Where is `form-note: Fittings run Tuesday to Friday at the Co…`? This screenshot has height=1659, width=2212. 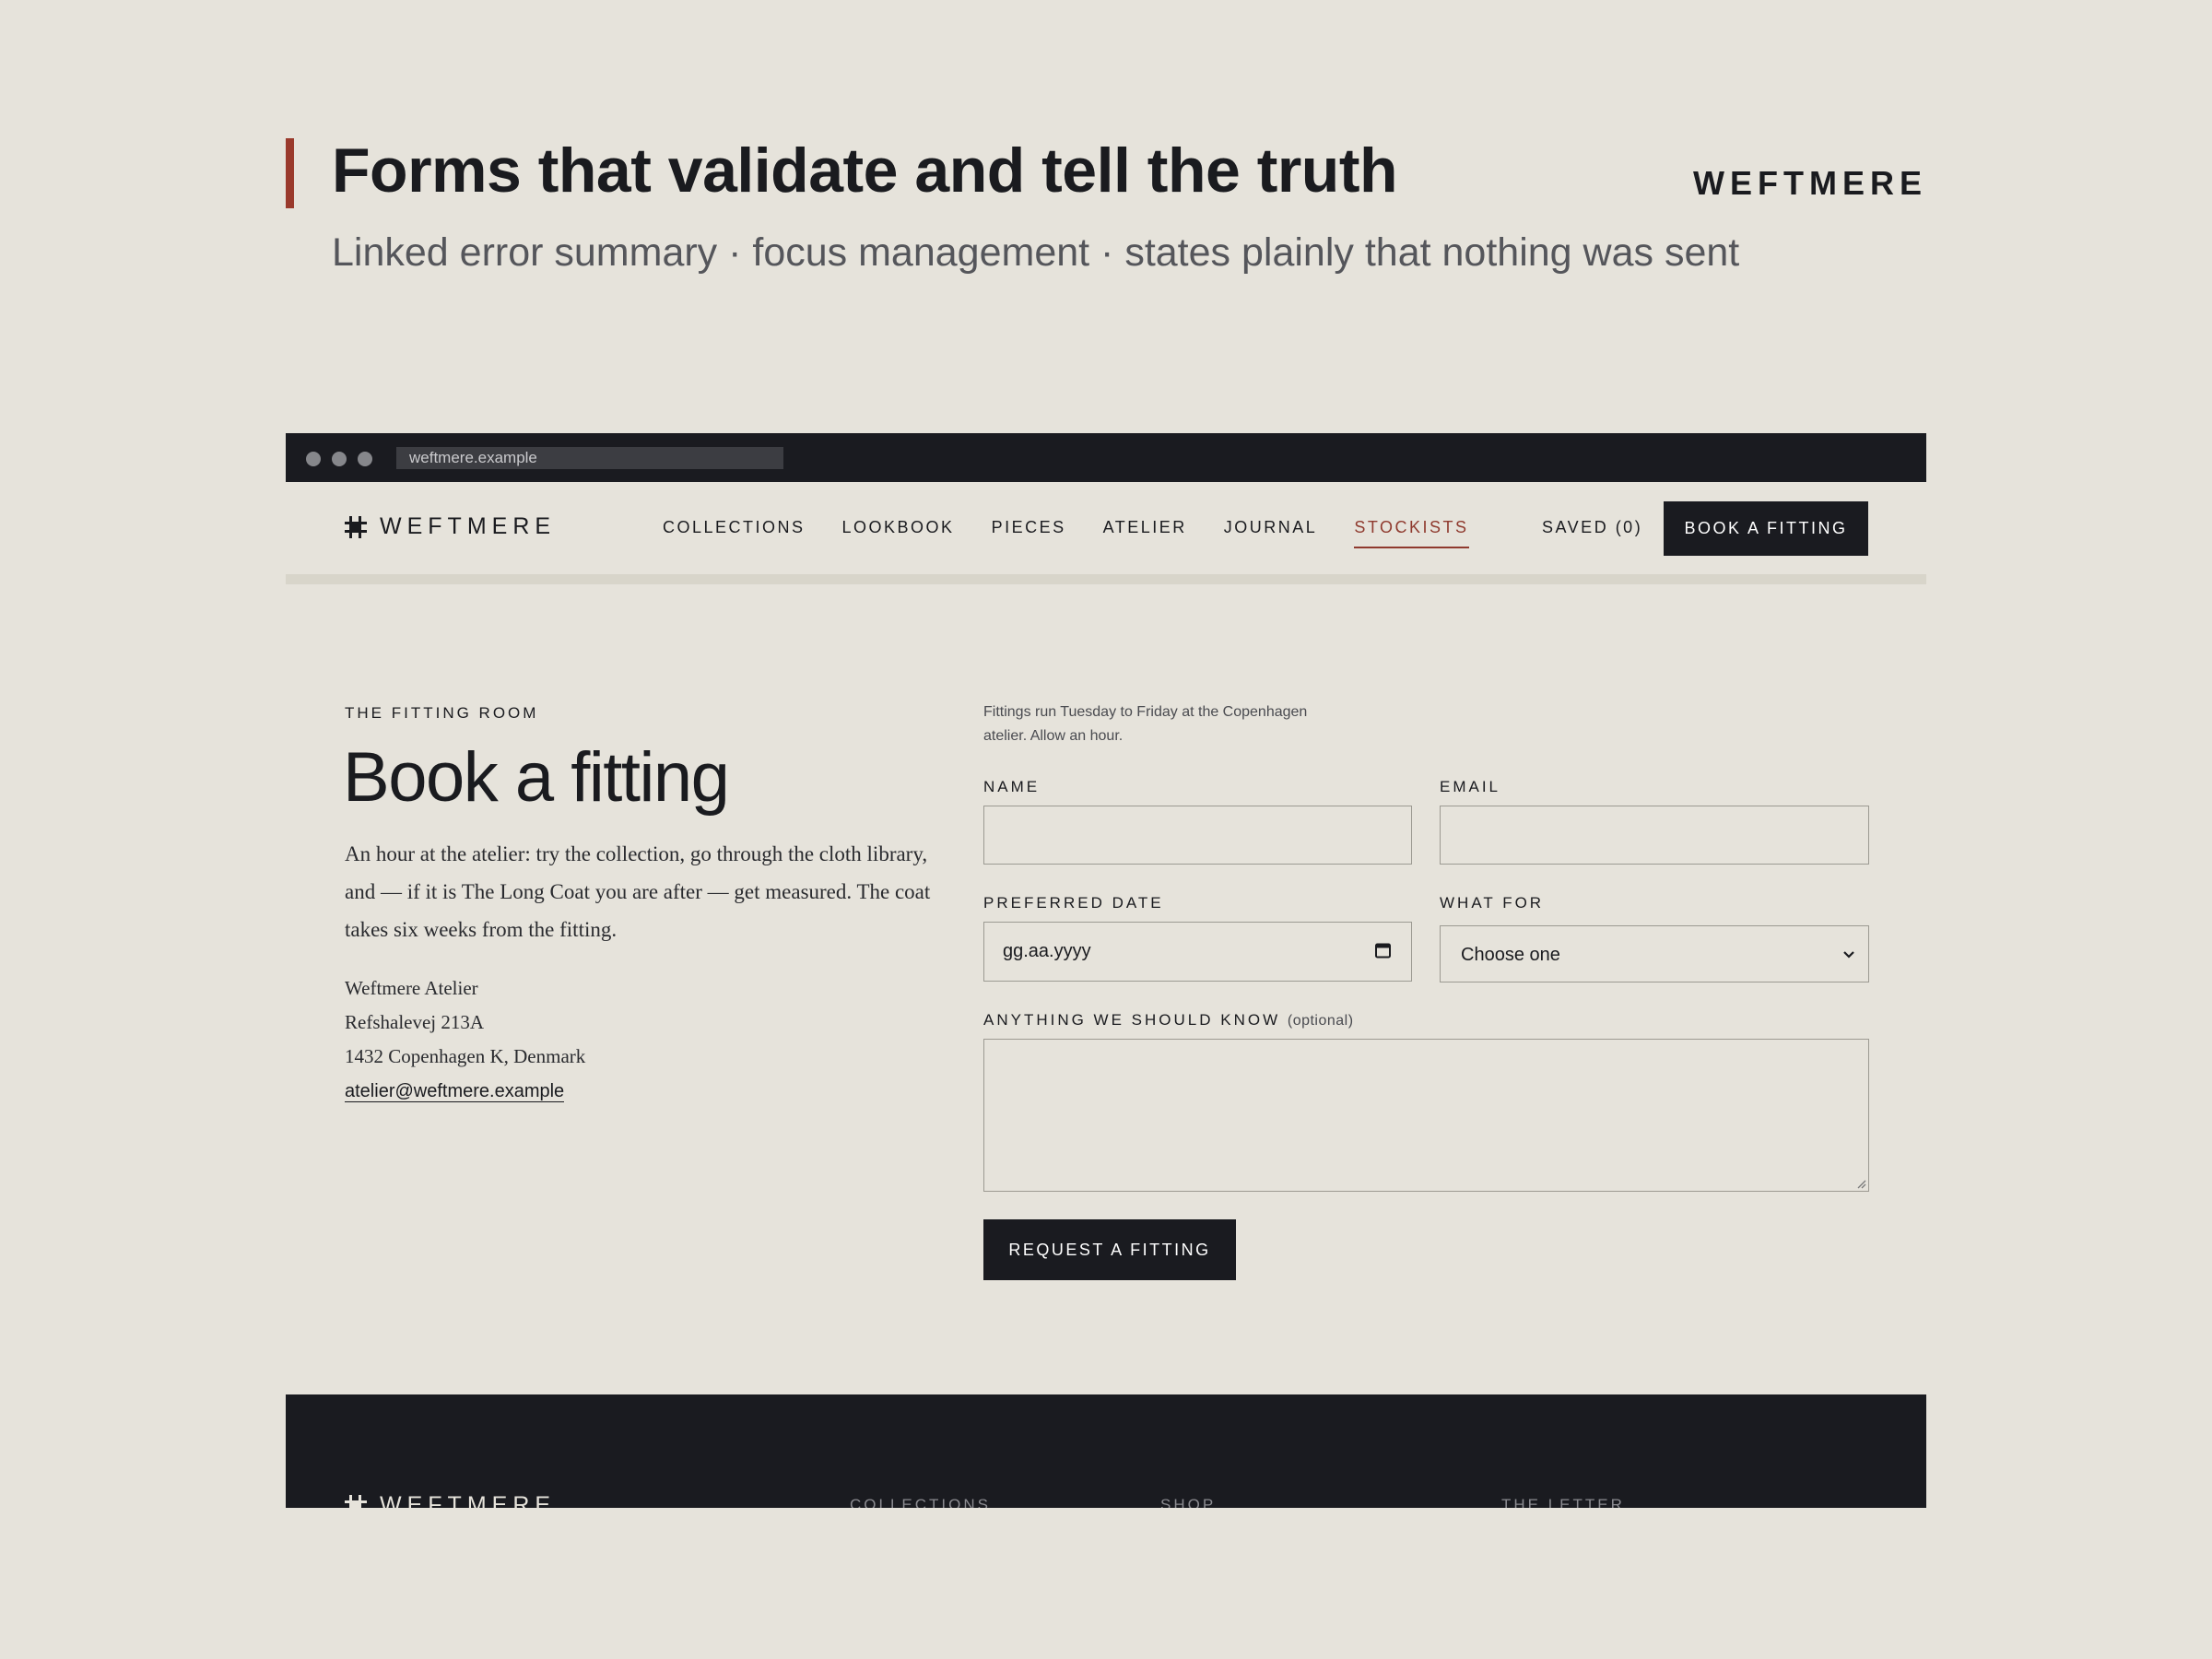
form-note: Fittings run Tuesday to Friday at the Co… is located at coordinates (1145, 724).